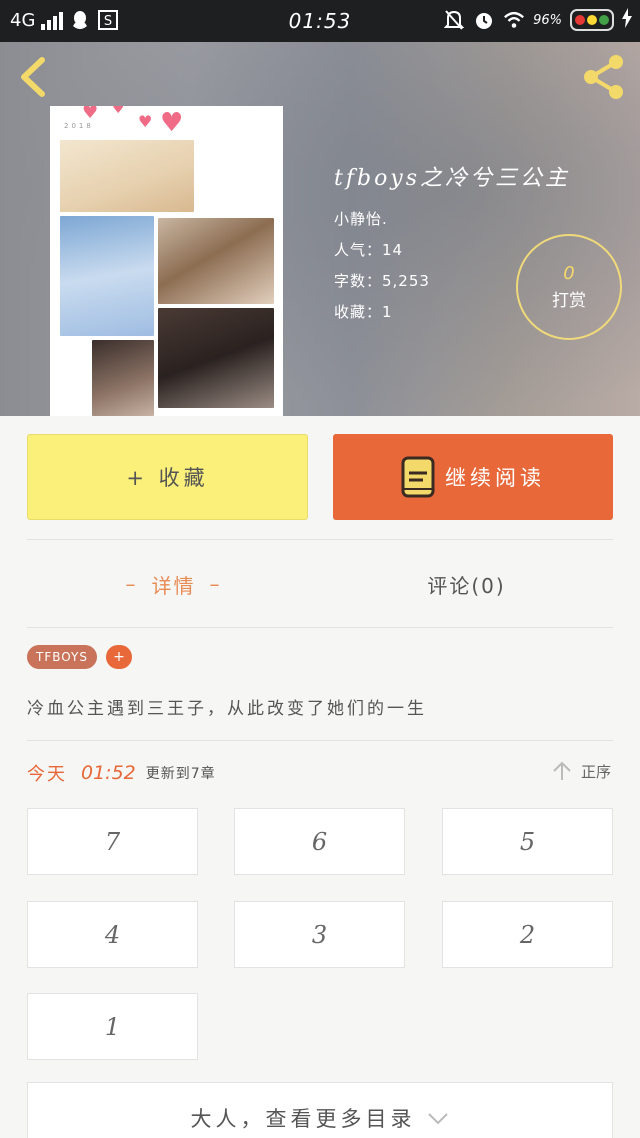 The image size is (640, 1138). What do you see at coordinates (180, 774) in the screenshot?
I see `update-text: 更新到7章` at bounding box center [180, 774].